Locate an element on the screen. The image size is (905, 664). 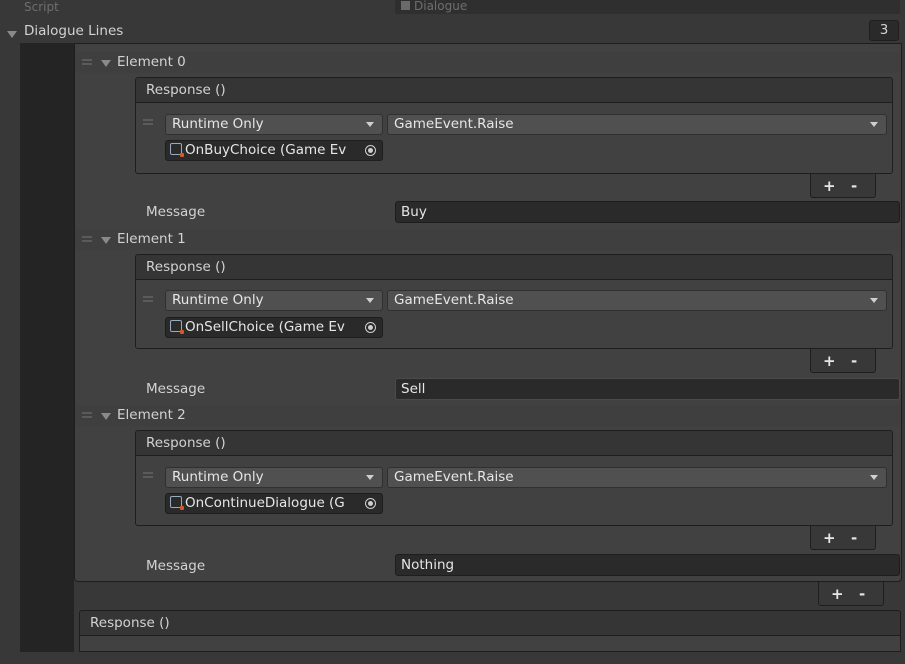
bottom-strip is located at coordinates (452, 658).